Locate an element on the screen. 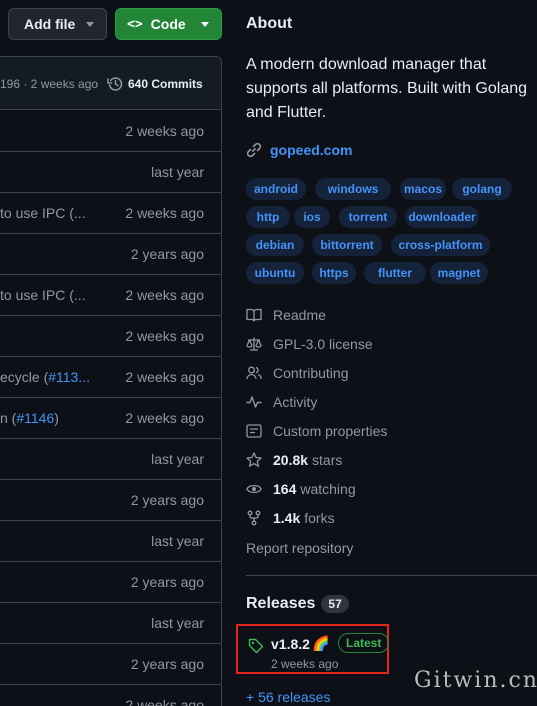  people-icon is located at coordinates (254, 373).